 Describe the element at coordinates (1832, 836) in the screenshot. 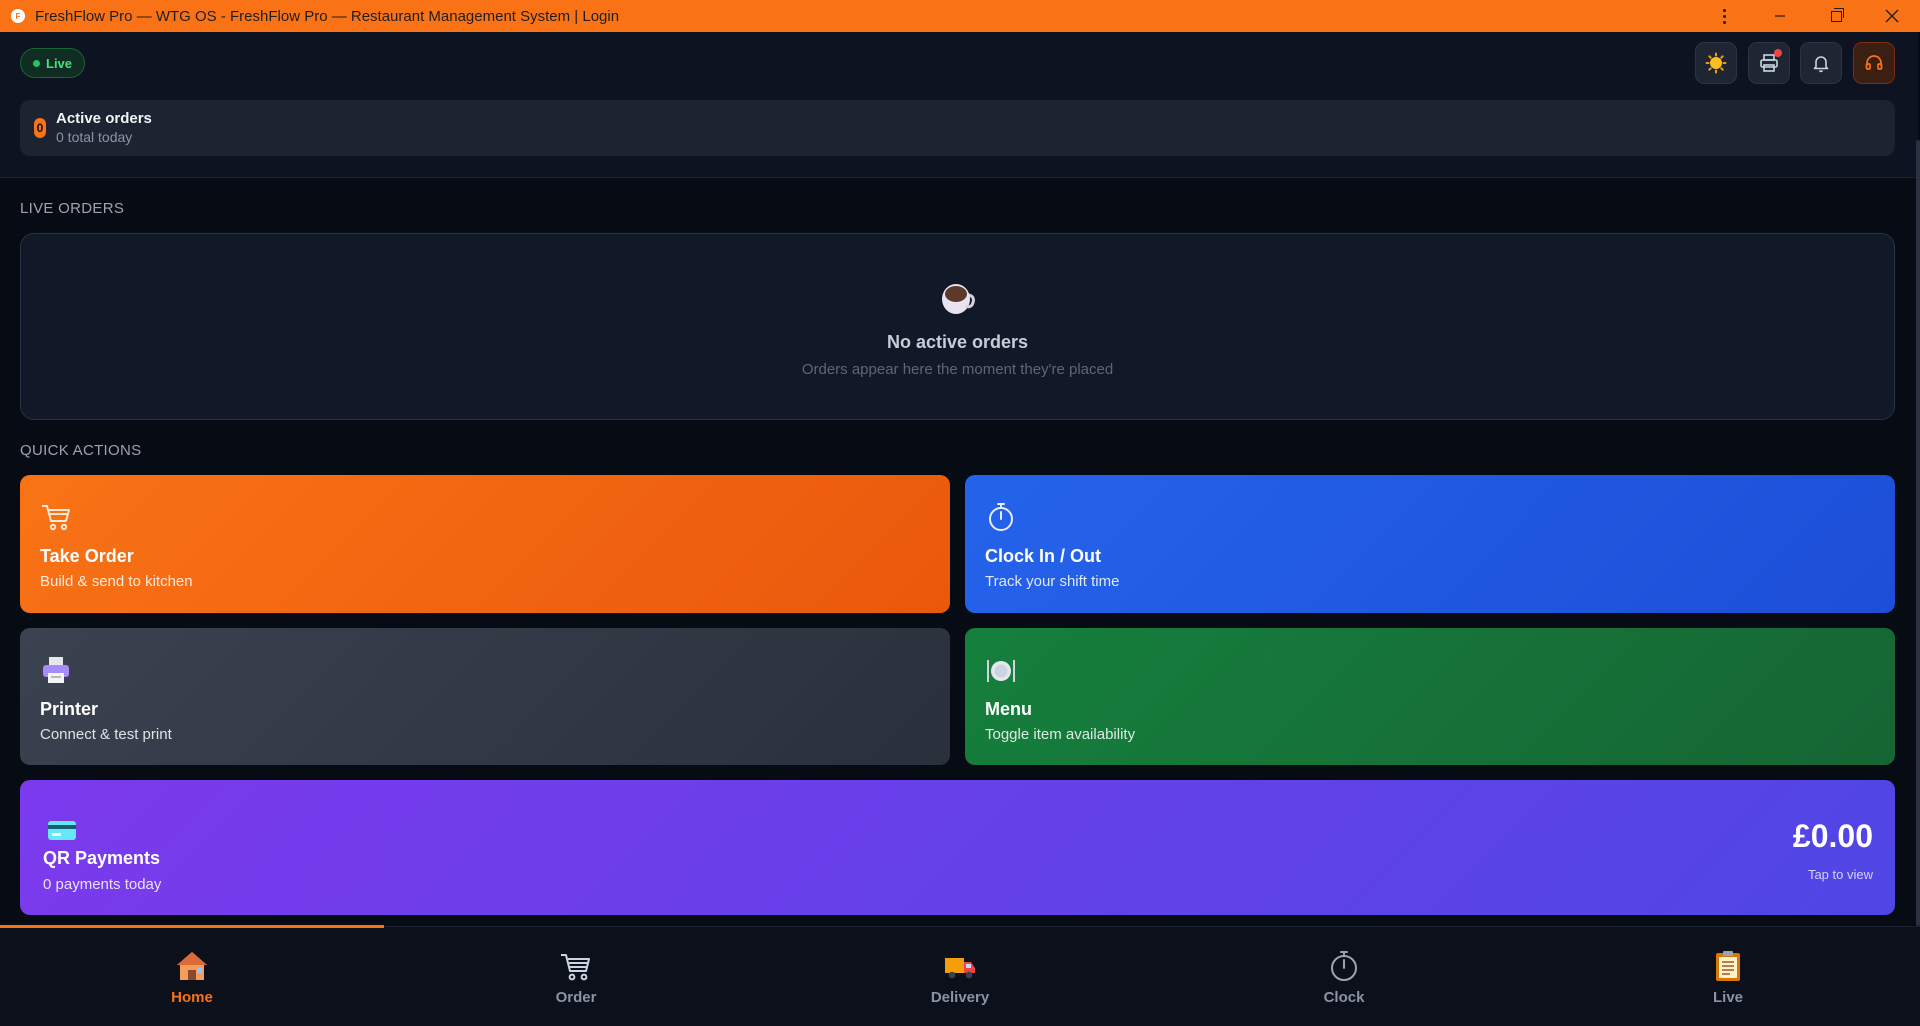

I see `qr-payments-total: £0.00` at that location.